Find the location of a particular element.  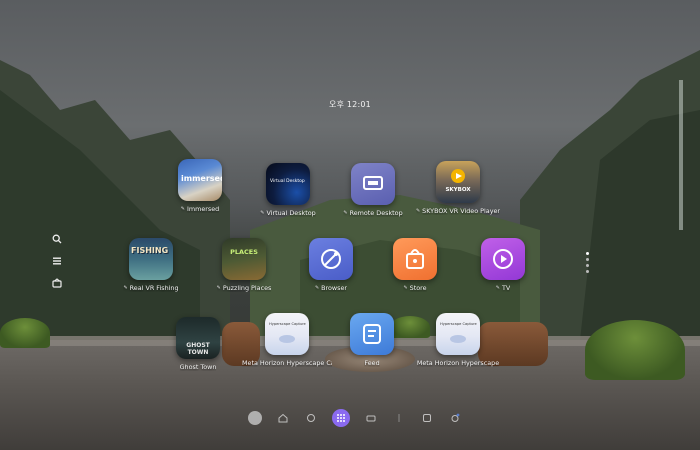

app-label-text: SKYBOX VR Video Player is located at coordinates (461, 211).